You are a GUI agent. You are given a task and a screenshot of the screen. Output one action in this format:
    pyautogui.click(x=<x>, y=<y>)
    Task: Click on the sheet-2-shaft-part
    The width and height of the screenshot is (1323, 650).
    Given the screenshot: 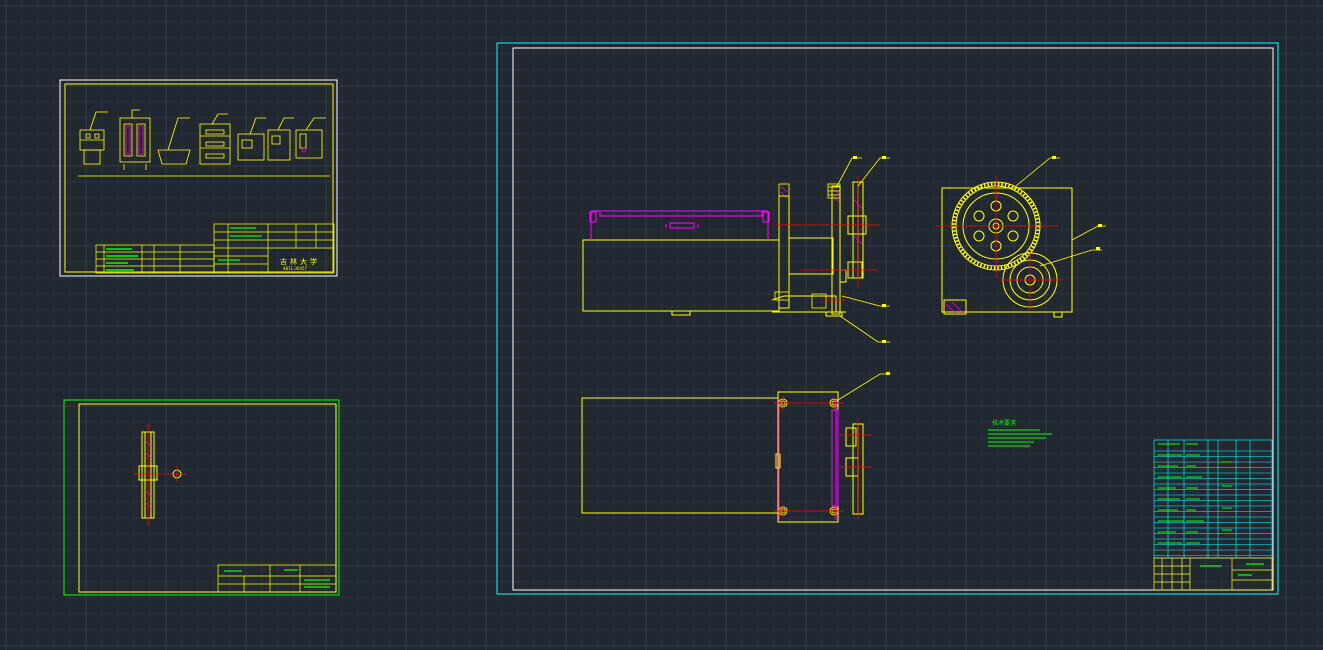 What is the action you would take?
    pyautogui.click(x=160, y=475)
    